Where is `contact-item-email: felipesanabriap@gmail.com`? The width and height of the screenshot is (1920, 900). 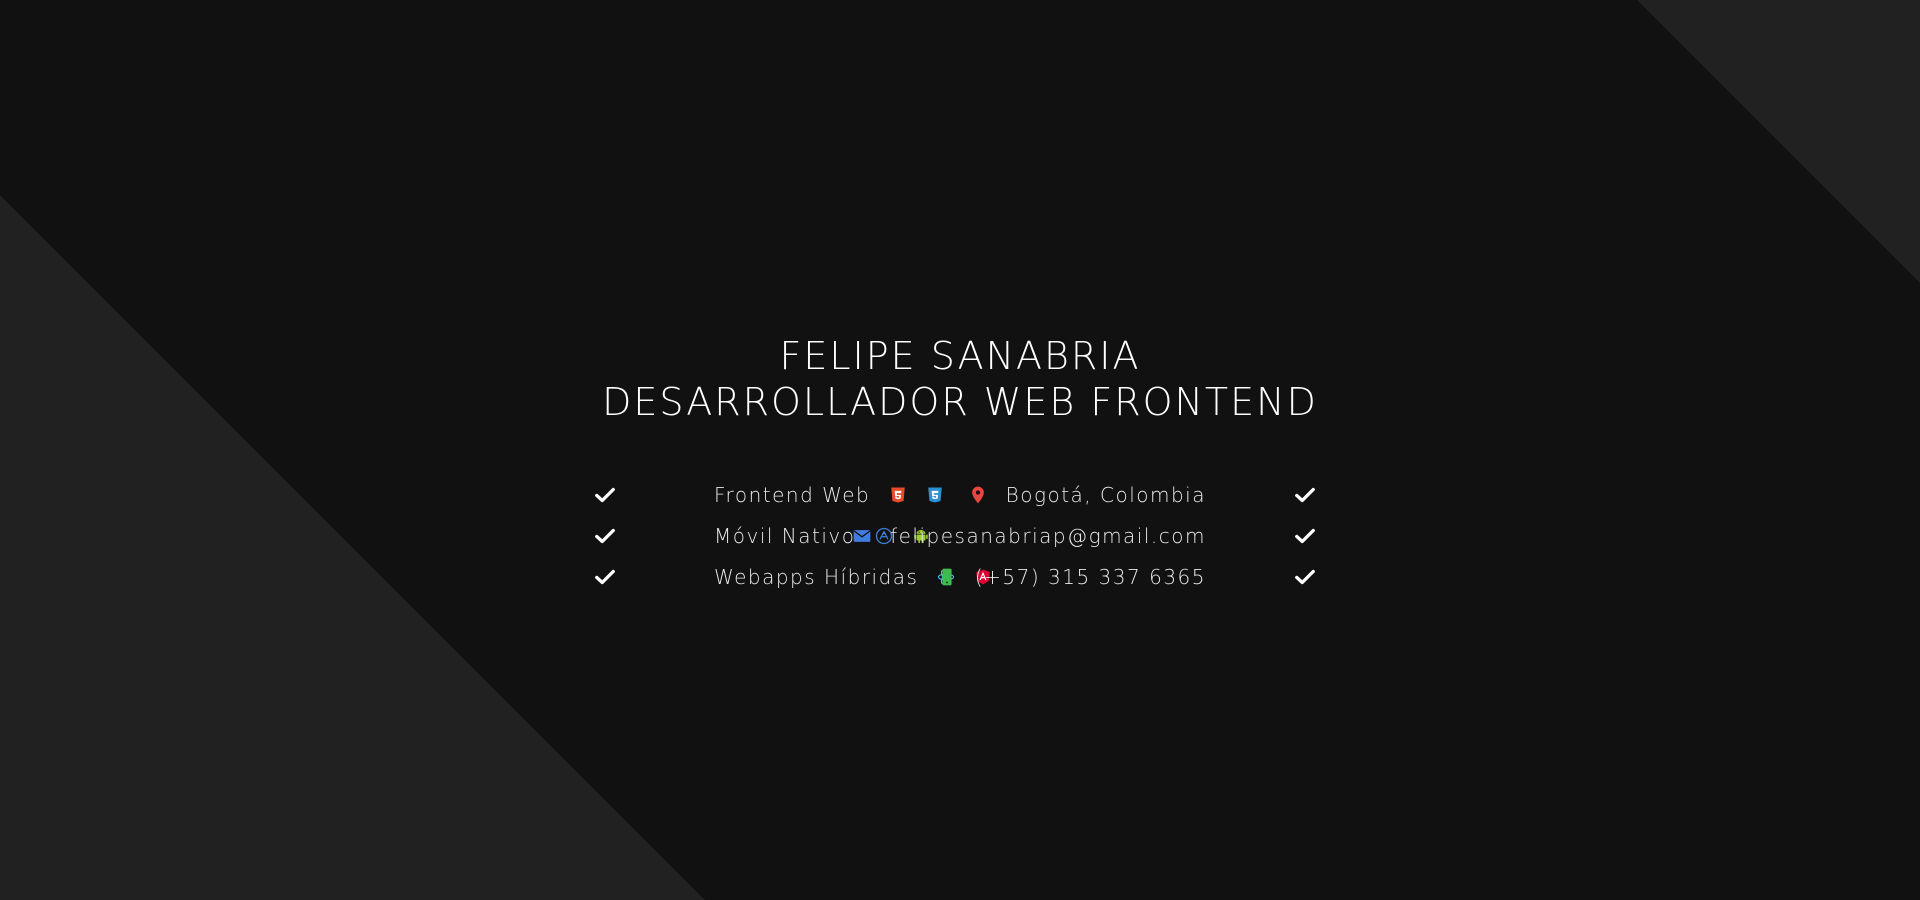
contact-item-email: felipesanabriap@gmail.com is located at coordinates (990, 536).